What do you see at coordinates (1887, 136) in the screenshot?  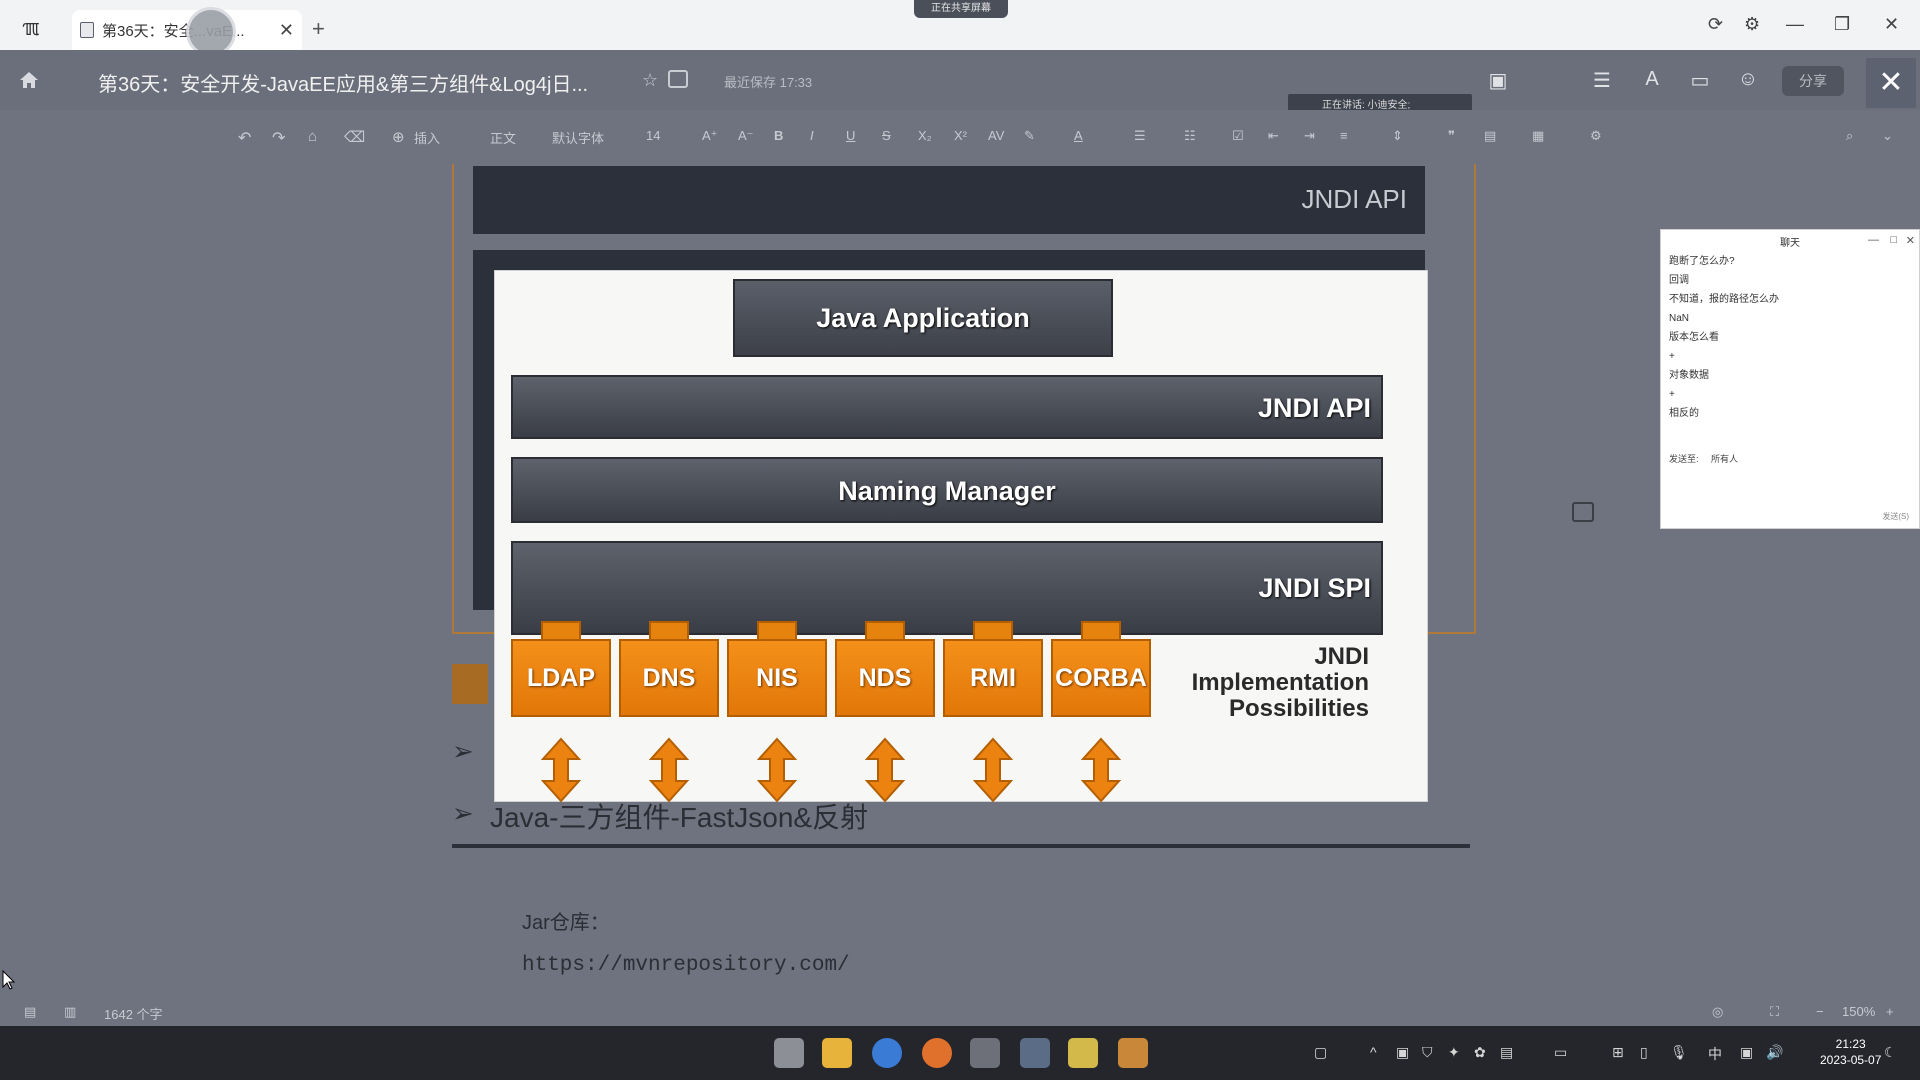 I see `chevron-down-icon: ⌄` at bounding box center [1887, 136].